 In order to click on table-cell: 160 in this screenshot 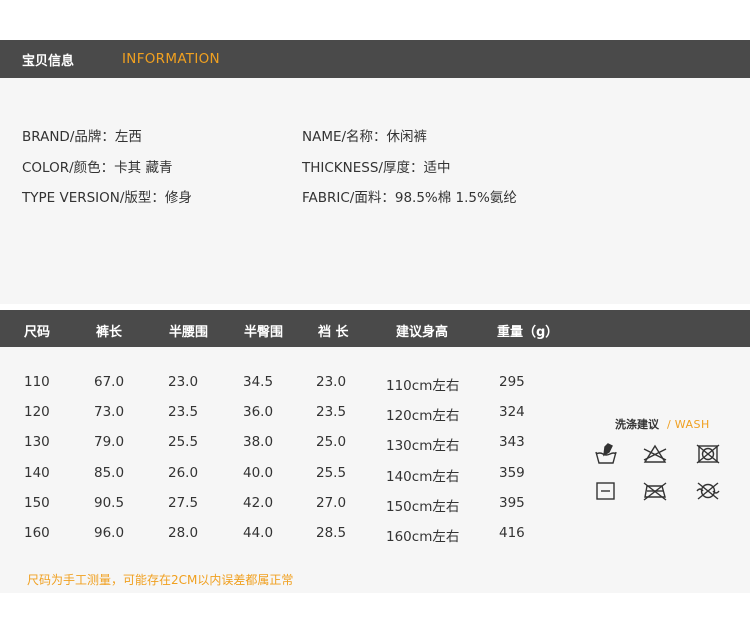, I will do `click(37, 533)`.